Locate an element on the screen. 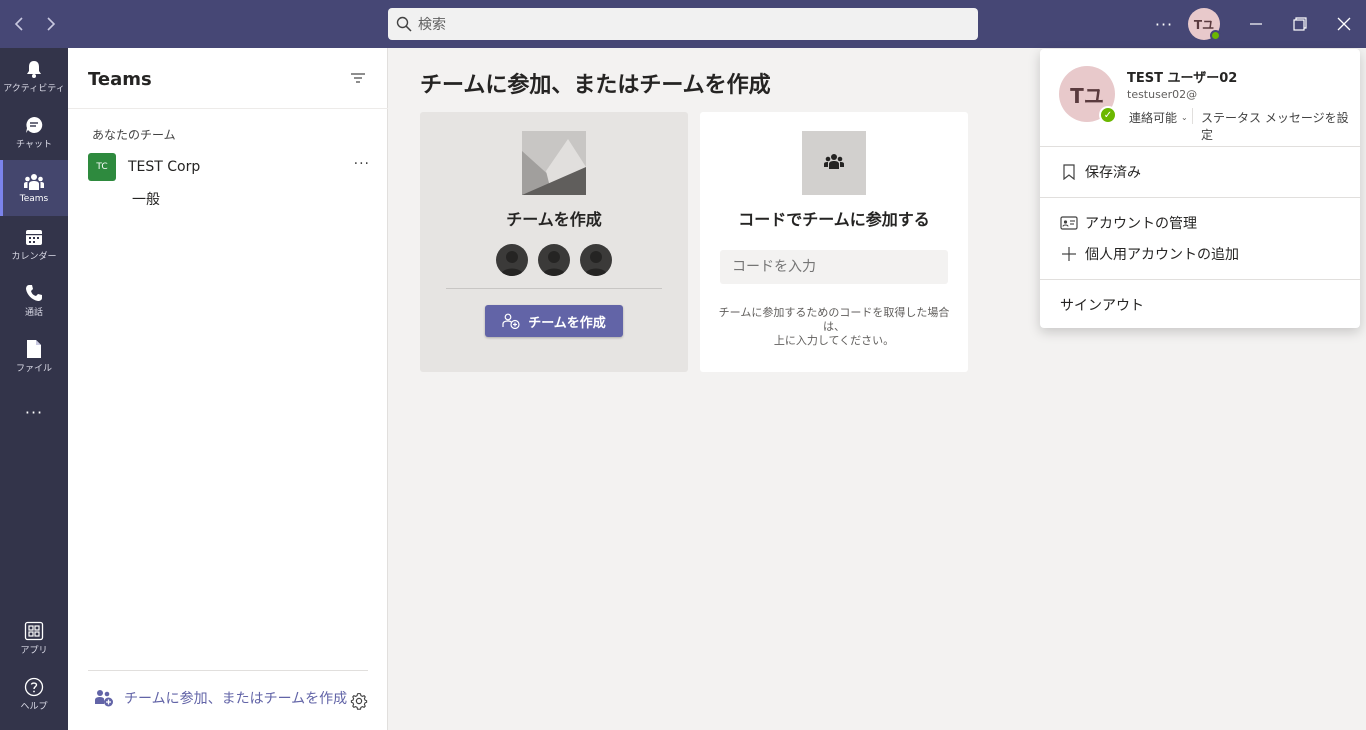  member-avatars is located at coordinates (554, 260).